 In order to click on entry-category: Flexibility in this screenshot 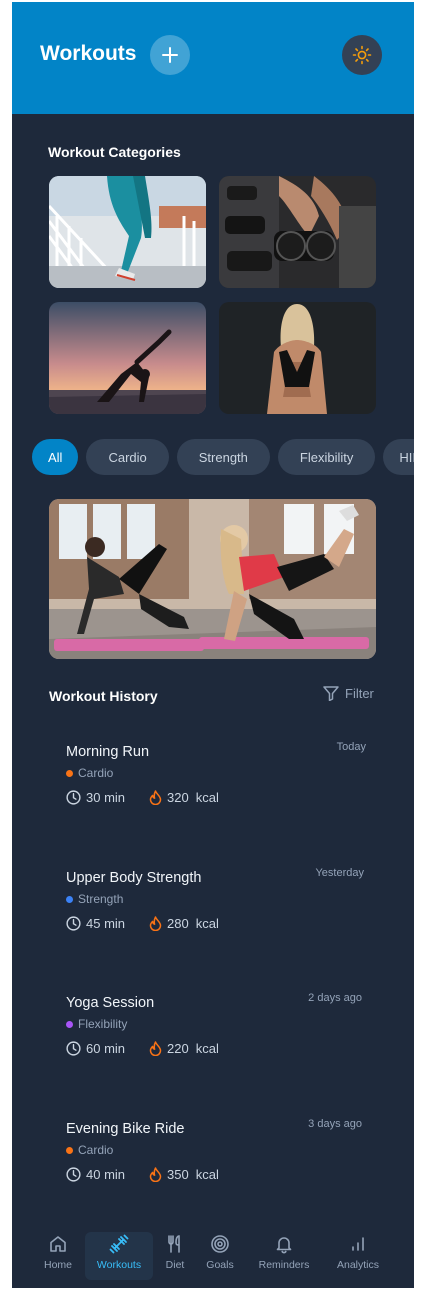, I will do `click(96, 1024)`.